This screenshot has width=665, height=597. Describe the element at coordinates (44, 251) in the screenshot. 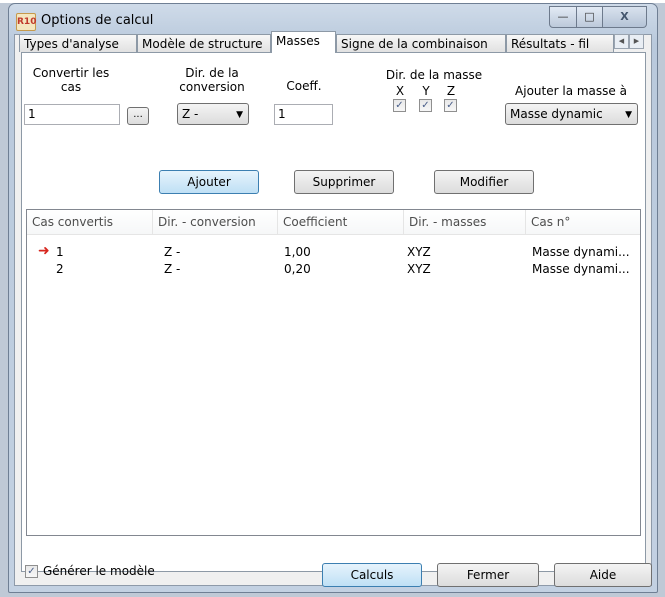

I see `current-row-arrow-icon: ➜` at that location.